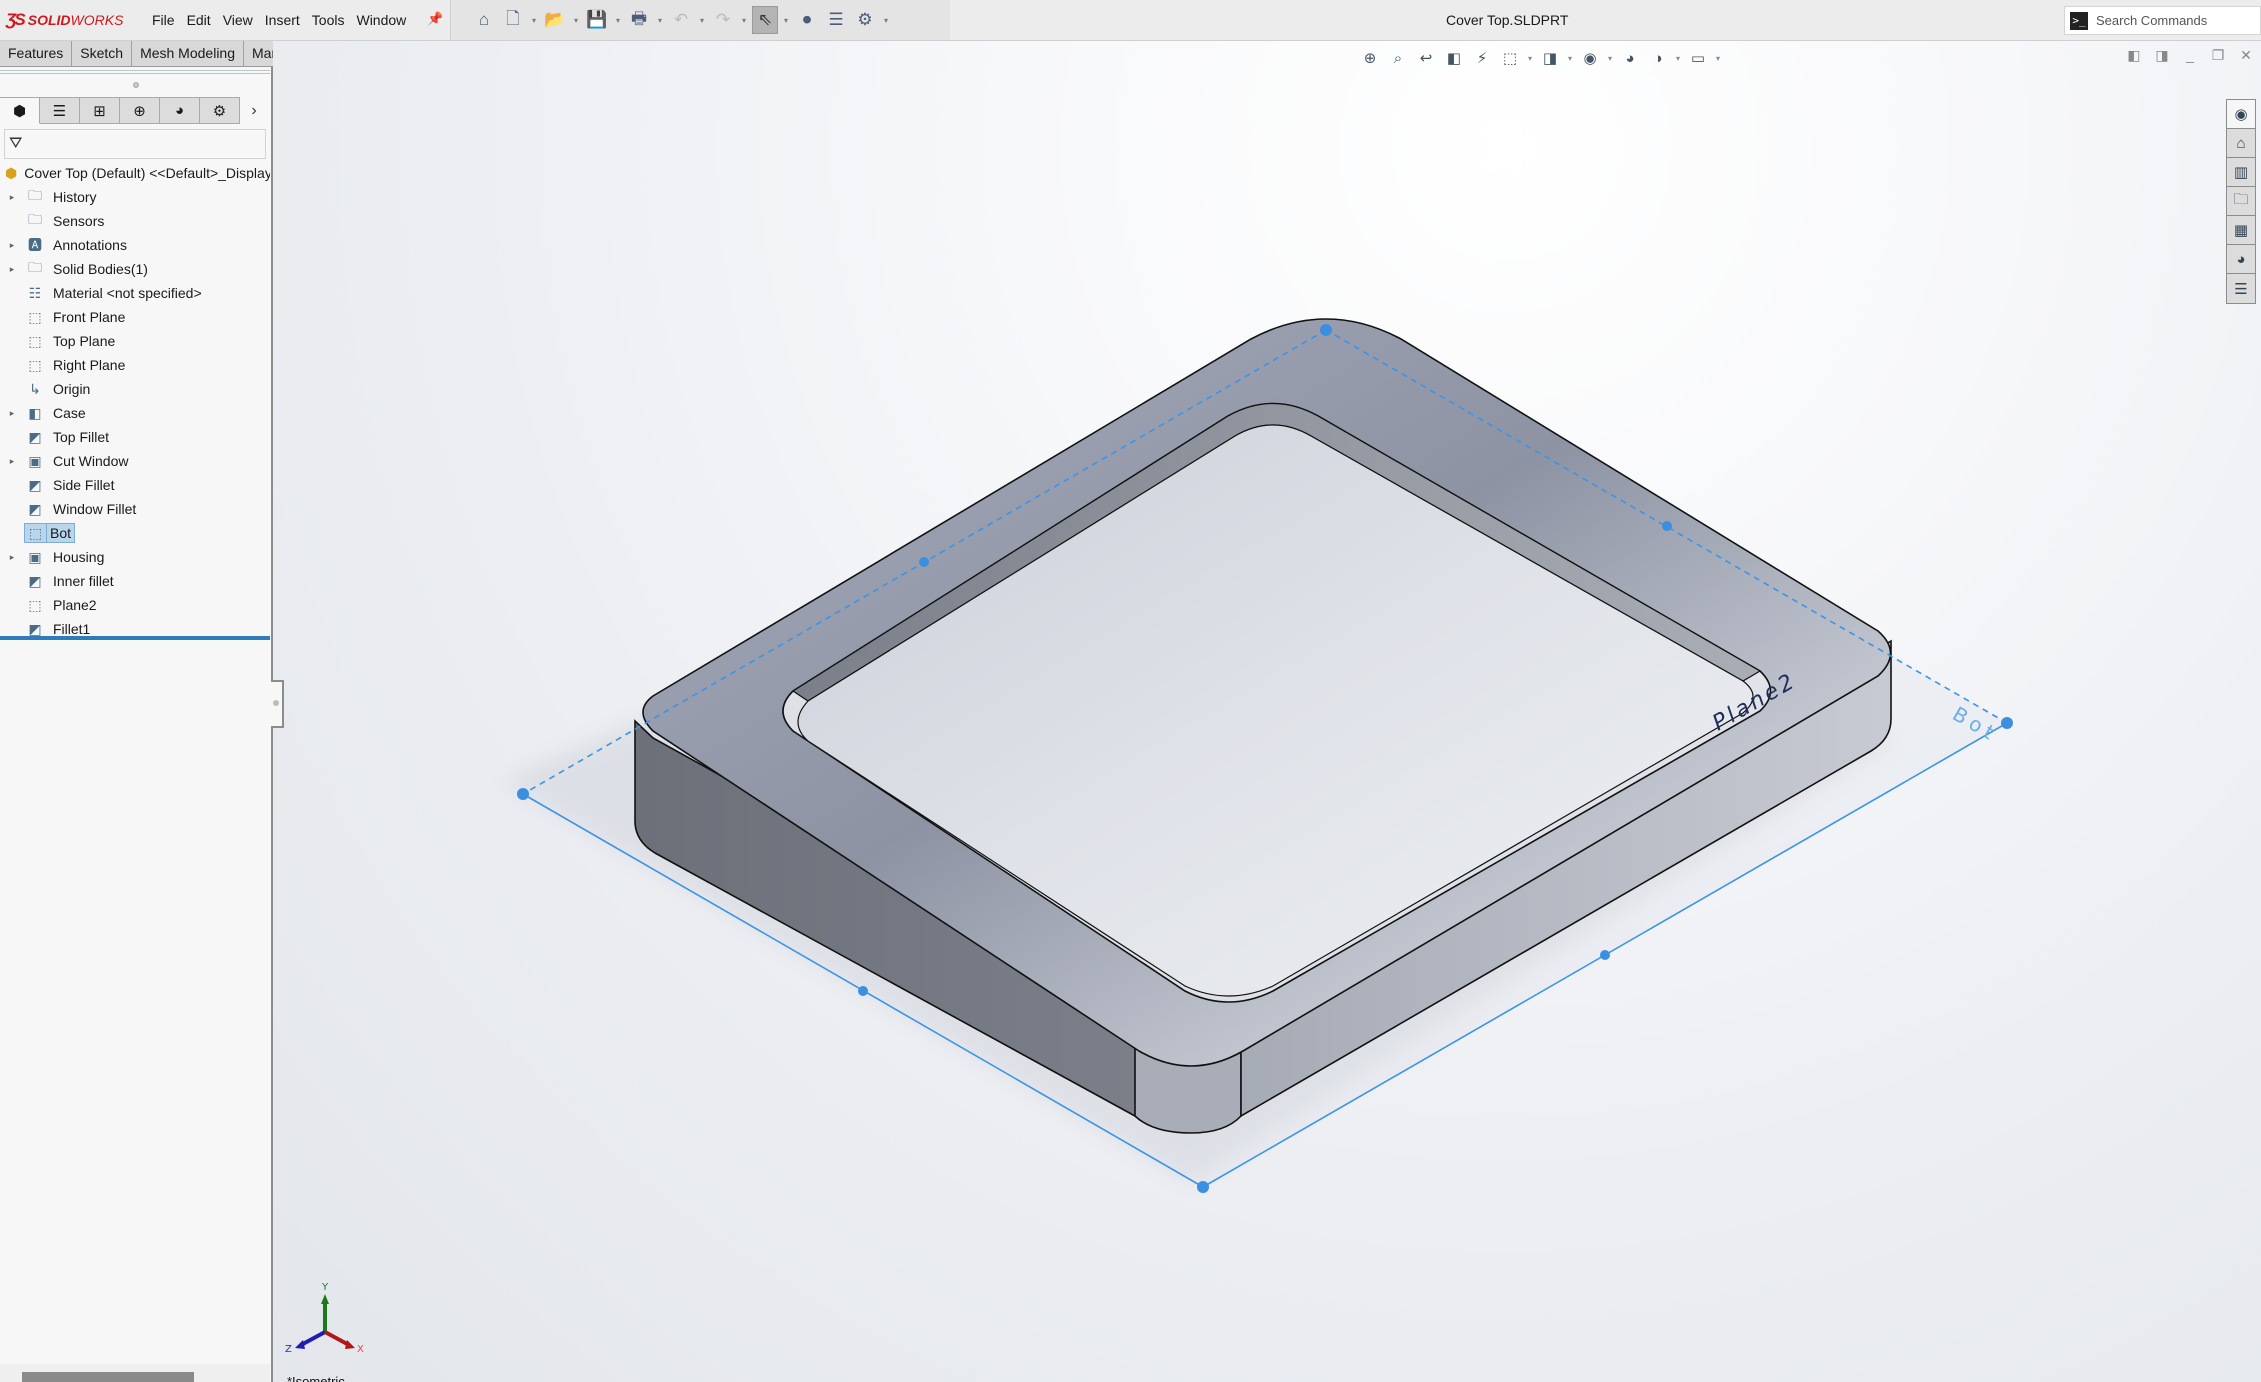 This screenshot has width=2261, height=1382. Describe the element at coordinates (836, 20) in the screenshot. I see `file-properties-icon: ☰` at that location.